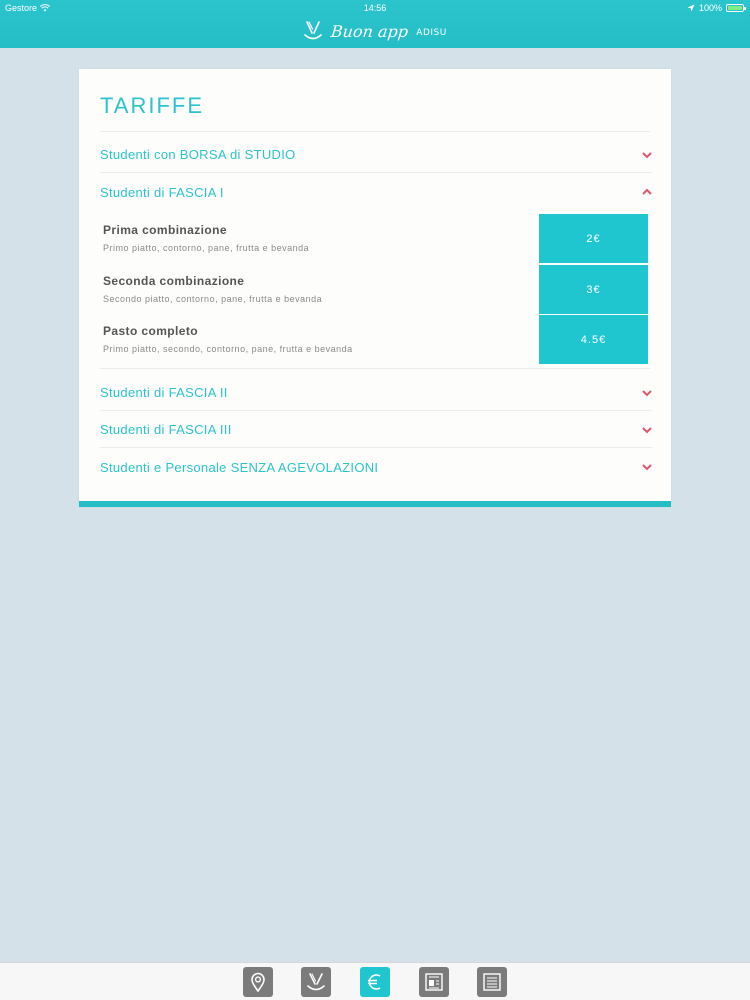  I want to click on clock: 14:56, so click(375, 8).